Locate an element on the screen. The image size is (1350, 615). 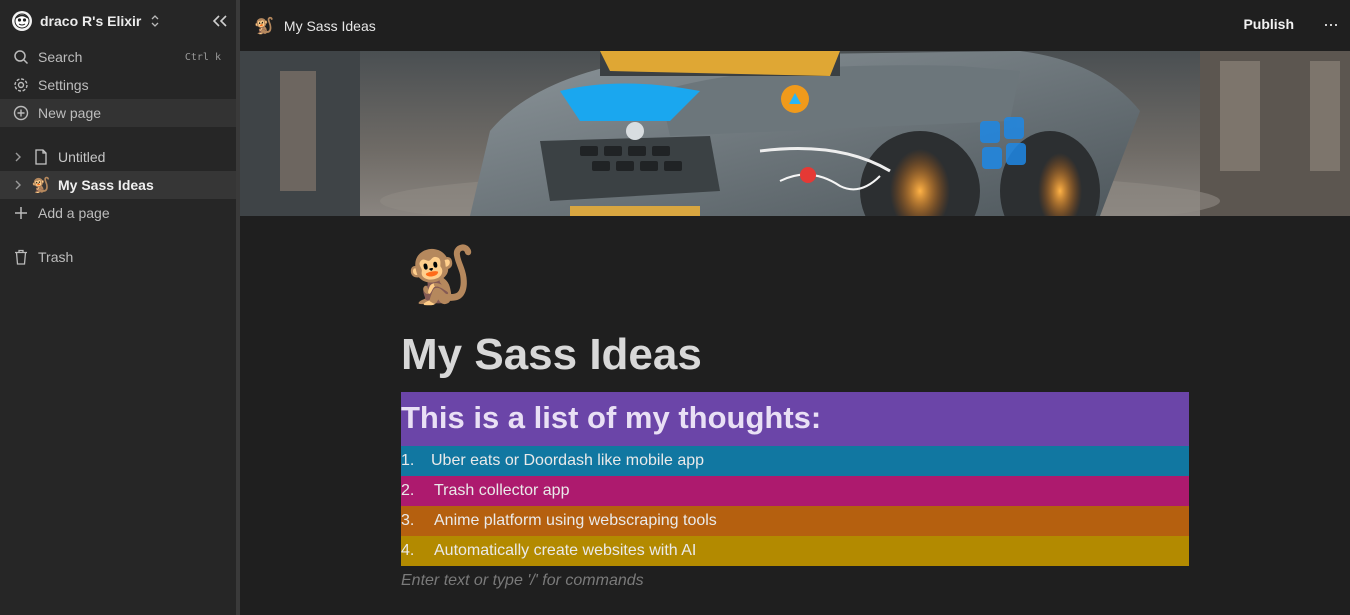
chevron-updown-icon is located at coordinates (155, 21).